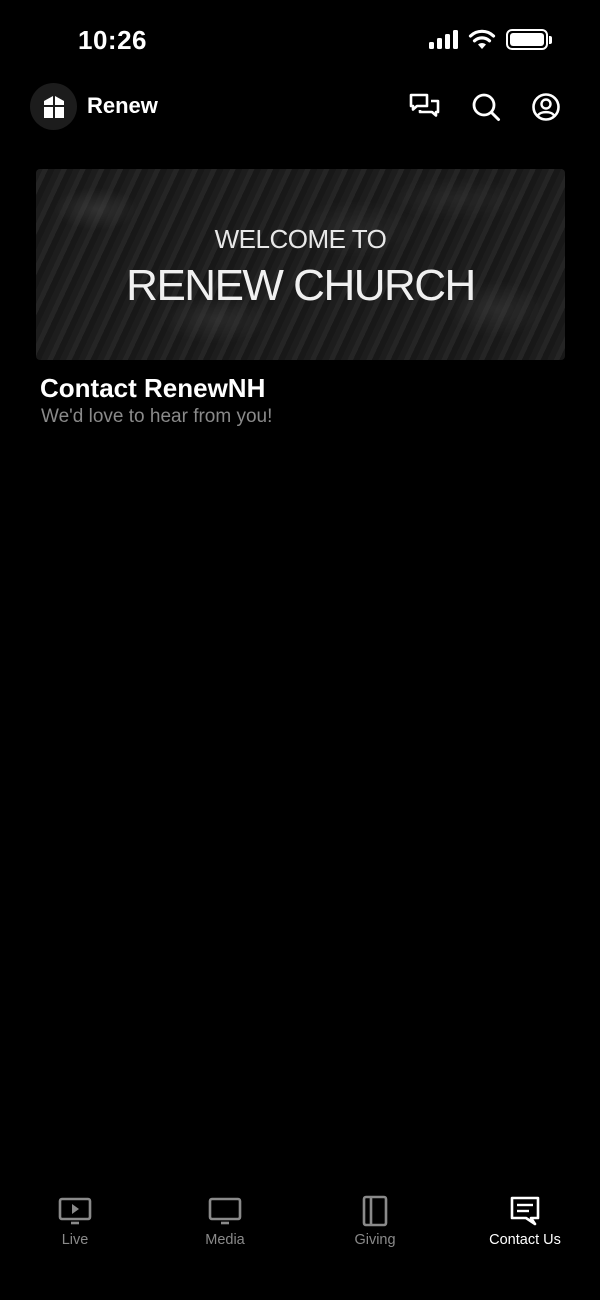 Image resolution: width=600 pixels, height=1300 pixels. What do you see at coordinates (75, 1211) in the screenshot?
I see `play-screen-icon` at bounding box center [75, 1211].